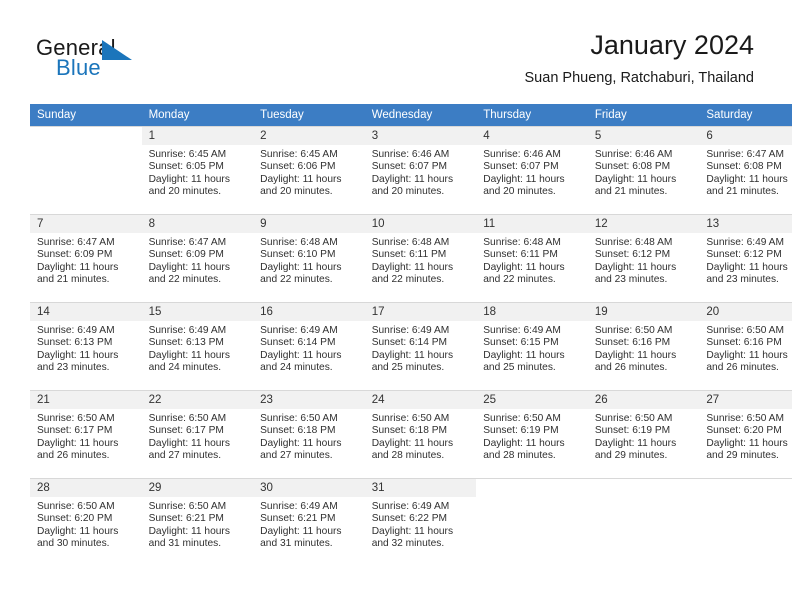 The image size is (792, 612). Describe the element at coordinates (86, 224) in the screenshot. I see `day-number: 7` at that location.